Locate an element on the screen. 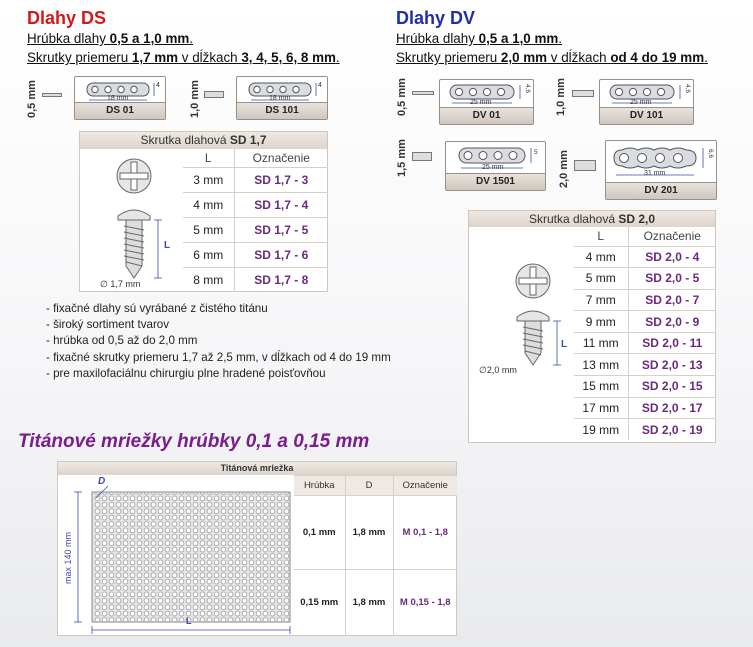 The height and width of the screenshot is (647, 753). table-row: 15 mm SD 2,0 - 15 is located at coordinates (645, 386).